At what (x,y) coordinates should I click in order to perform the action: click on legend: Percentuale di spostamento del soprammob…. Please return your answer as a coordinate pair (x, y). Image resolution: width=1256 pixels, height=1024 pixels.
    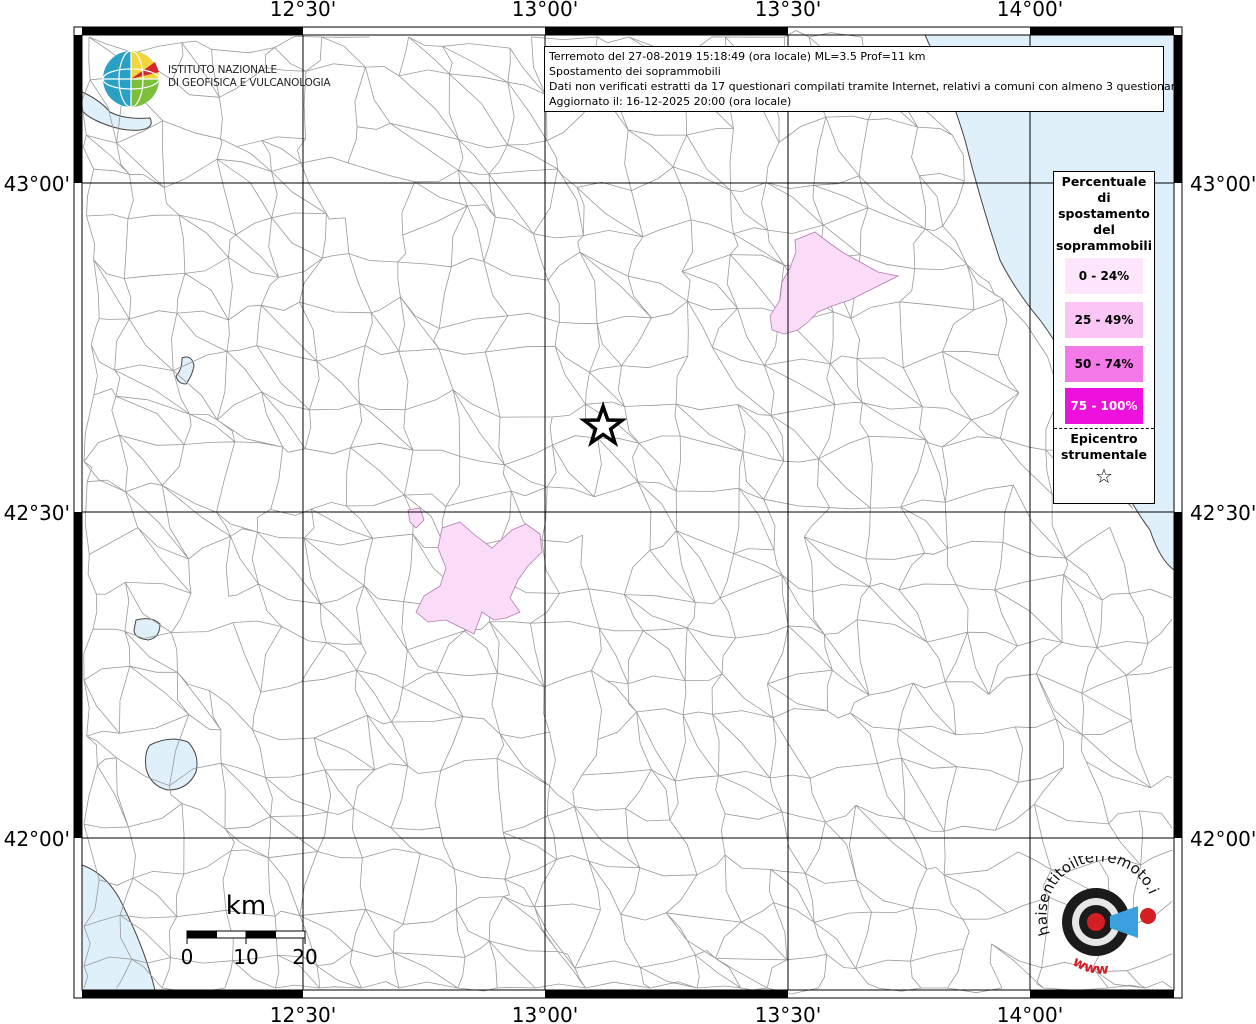
    Looking at the image, I should click on (1104, 337).